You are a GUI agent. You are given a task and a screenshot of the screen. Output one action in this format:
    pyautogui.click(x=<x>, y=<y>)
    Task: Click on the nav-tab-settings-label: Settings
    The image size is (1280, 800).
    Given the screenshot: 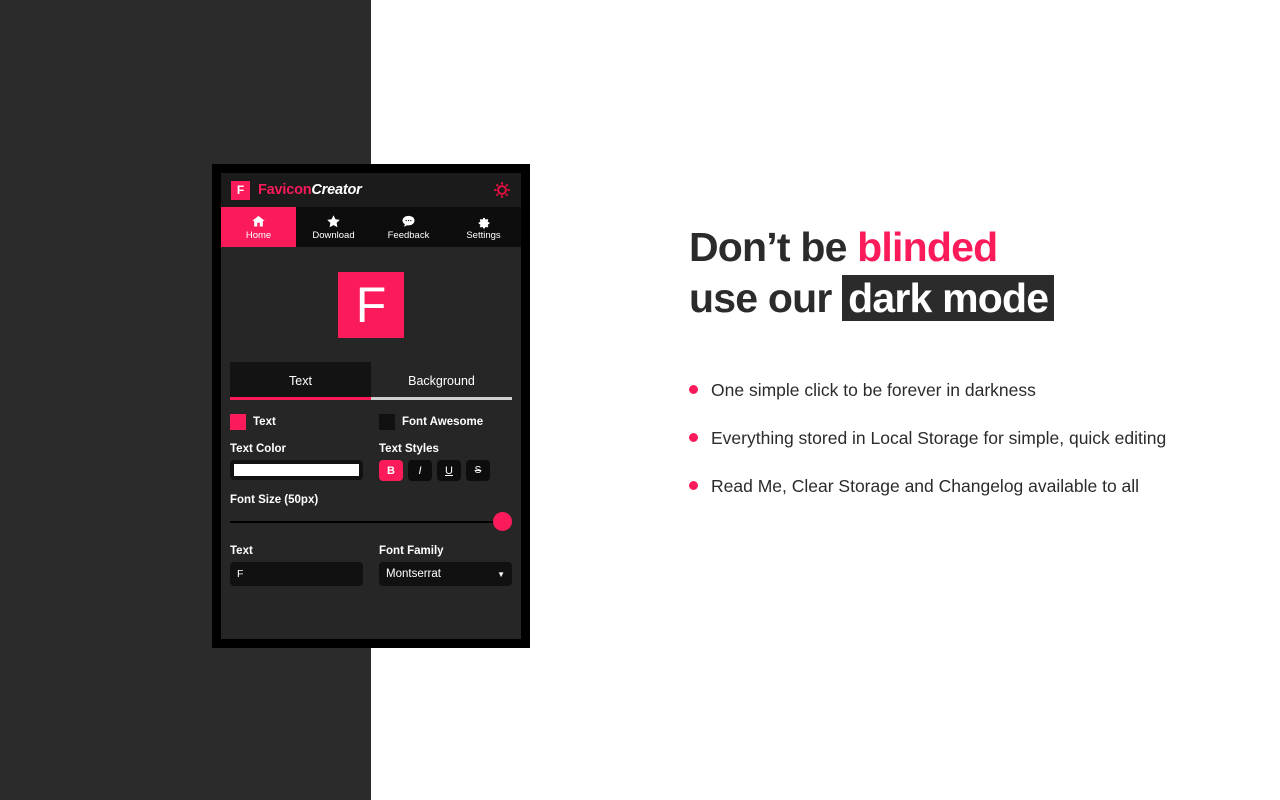 What is the action you would take?
    pyautogui.click(x=483, y=235)
    